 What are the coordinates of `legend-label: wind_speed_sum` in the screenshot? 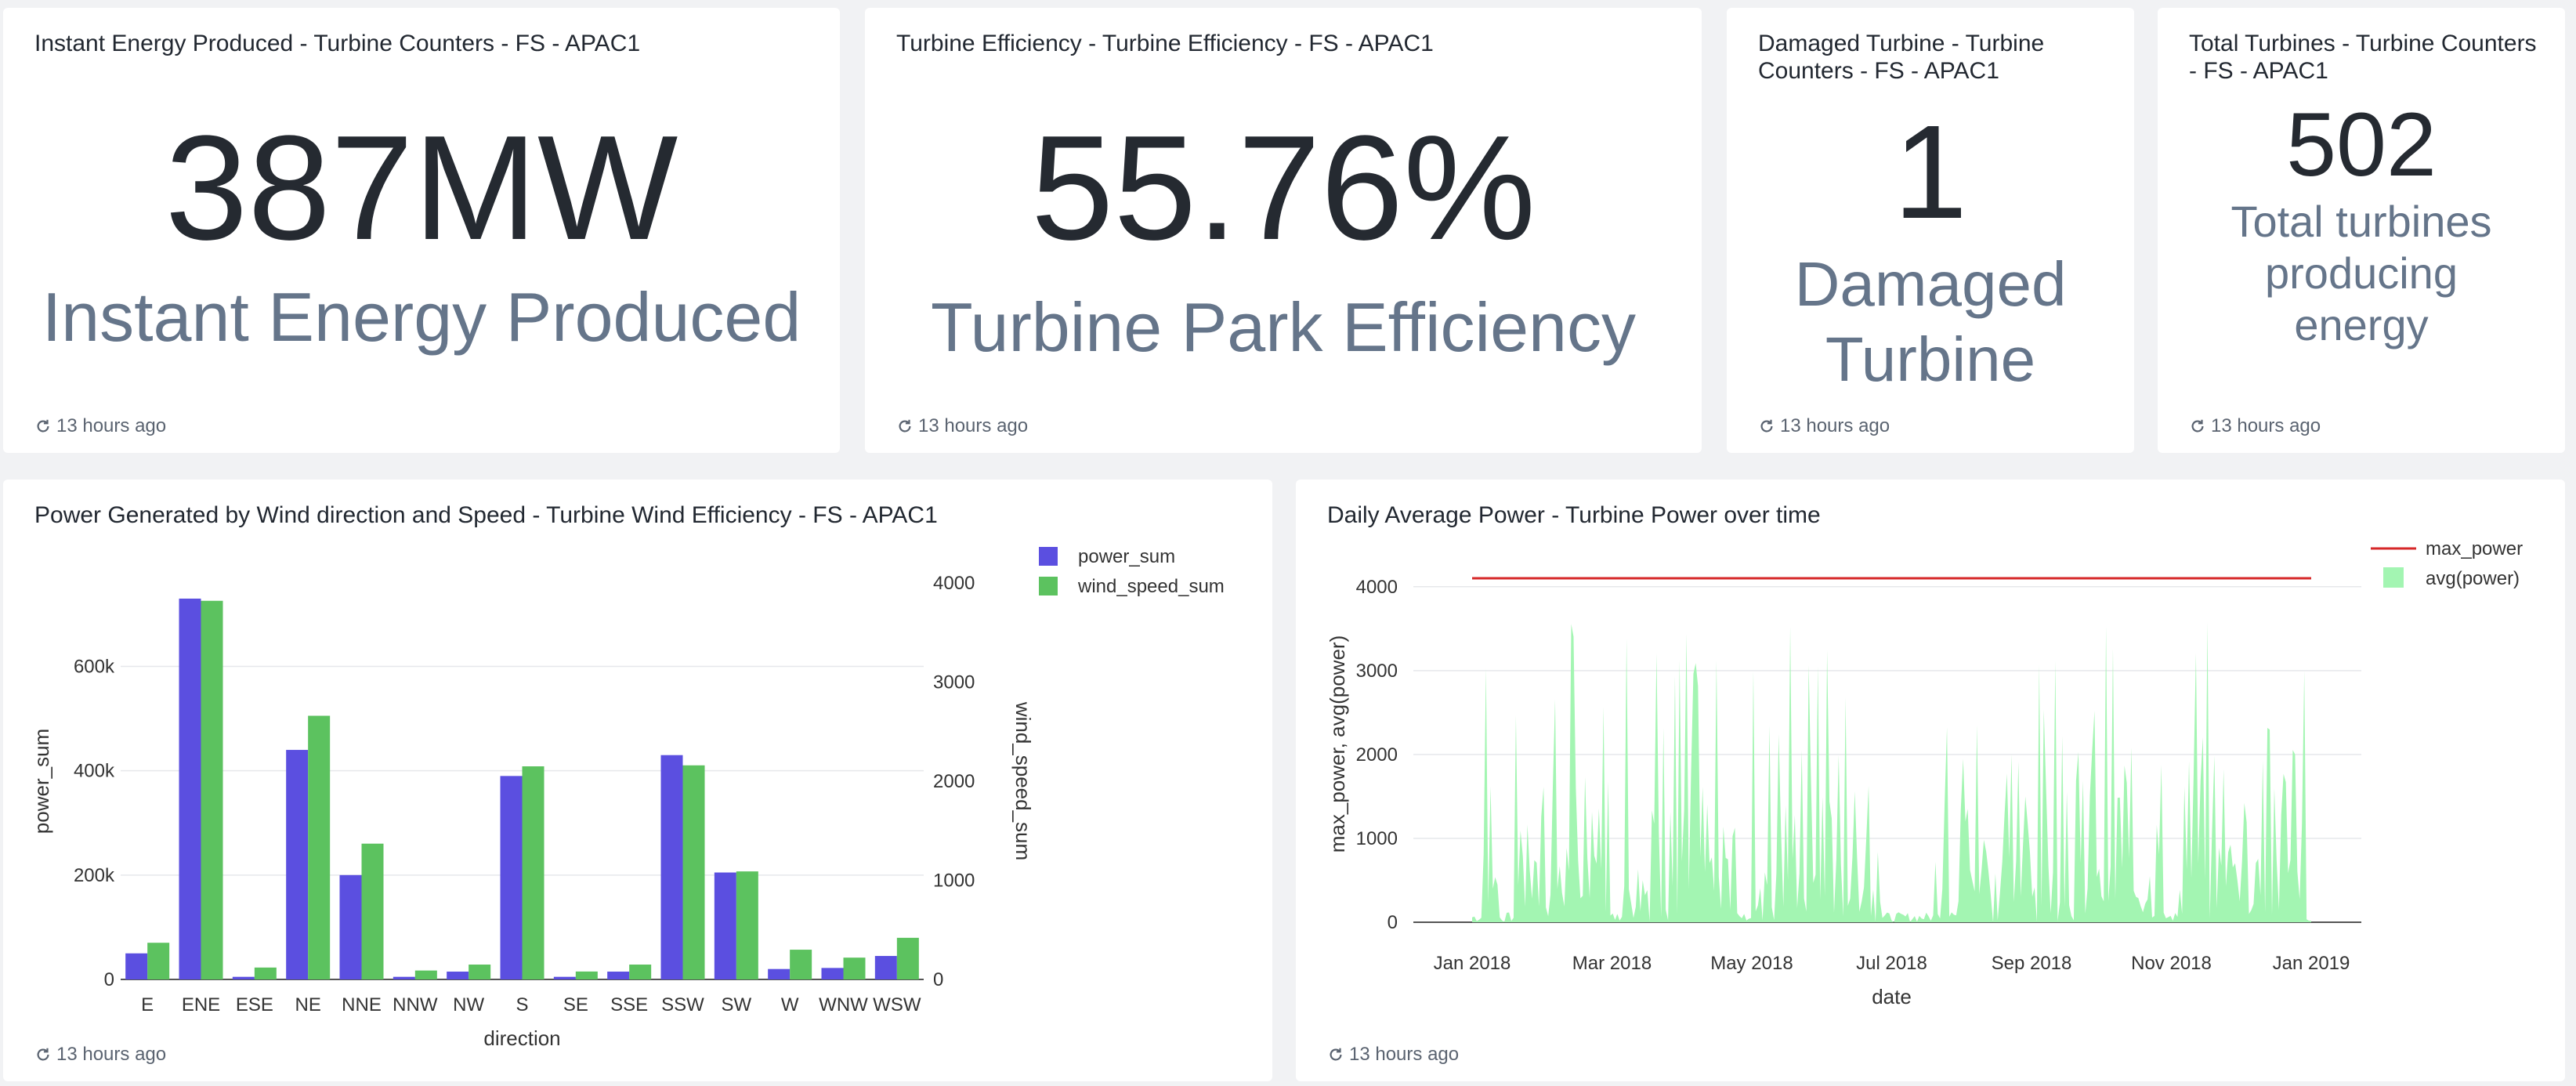 It's located at (1151, 586).